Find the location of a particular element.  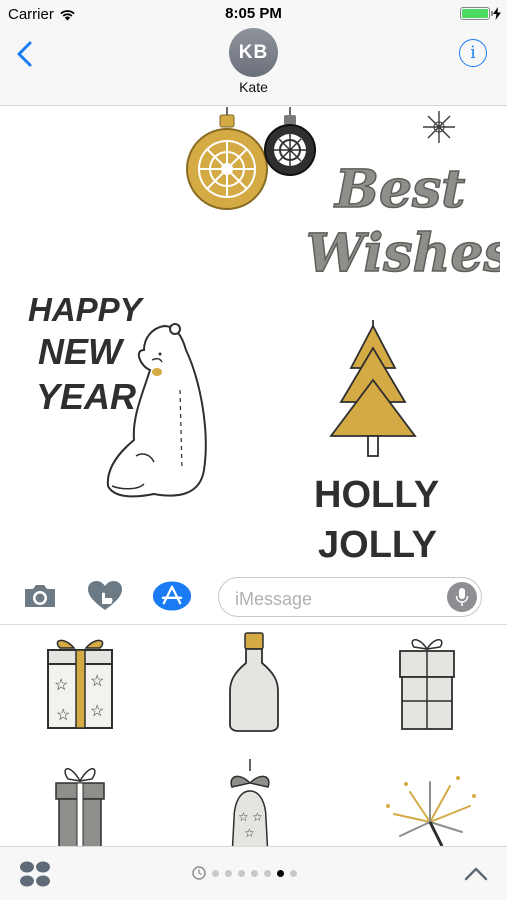

status-bar: Carrier 8:05 PM is located at coordinates (253, 14).